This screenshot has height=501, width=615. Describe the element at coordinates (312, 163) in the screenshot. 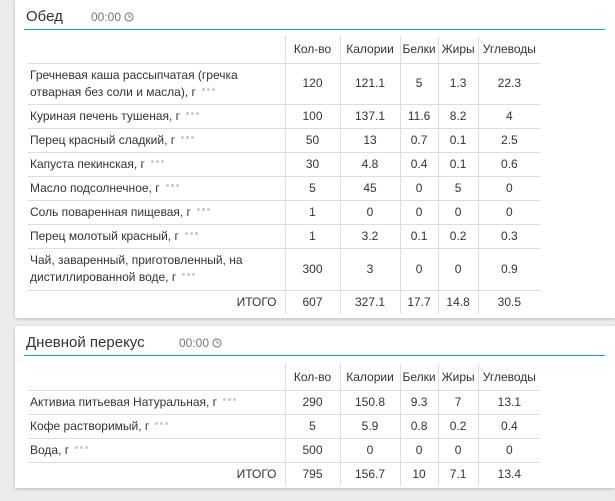

I see `food-qty: 30` at that location.